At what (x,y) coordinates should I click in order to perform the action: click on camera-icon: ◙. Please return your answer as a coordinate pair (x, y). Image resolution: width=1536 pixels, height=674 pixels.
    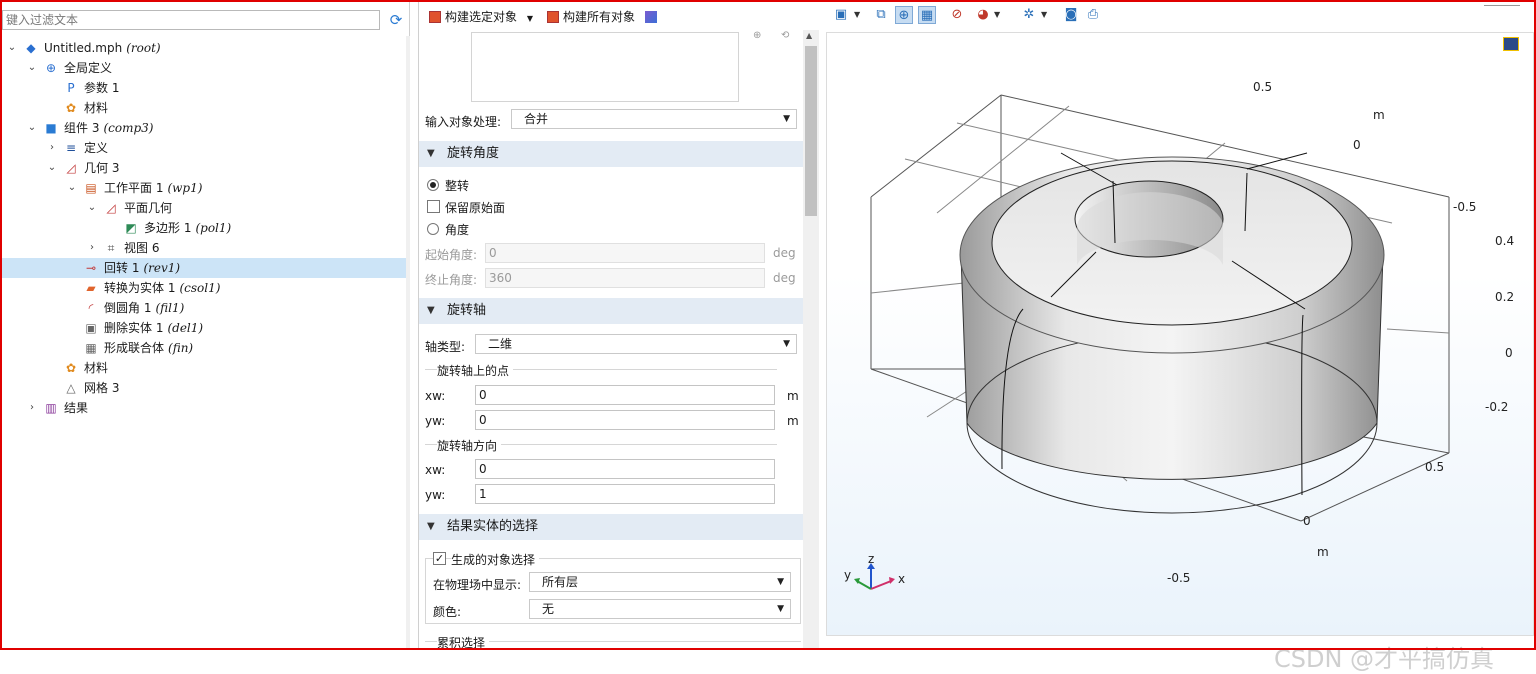
    Looking at the image, I should click on (1071, 15).